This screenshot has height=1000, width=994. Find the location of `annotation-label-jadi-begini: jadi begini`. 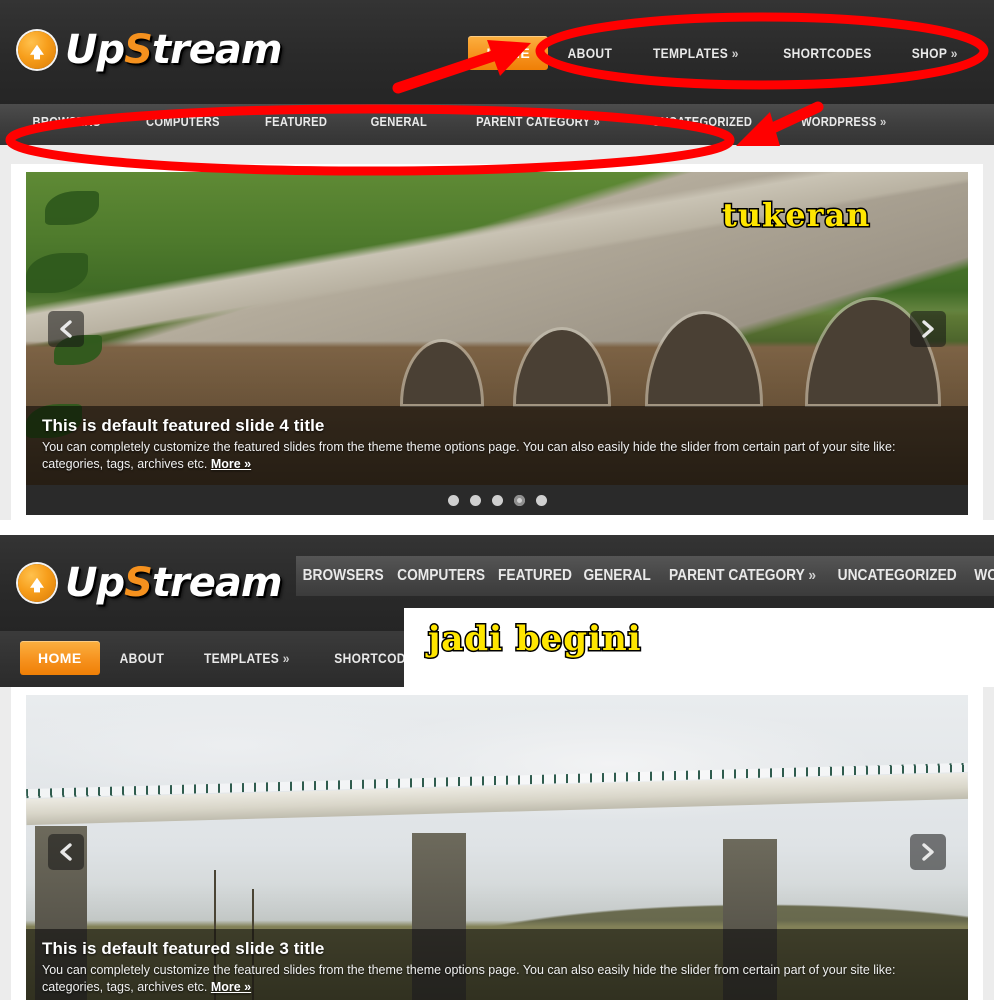

annotation-label-jadi-begini: jadi begini is located at coordinates (535, 639).